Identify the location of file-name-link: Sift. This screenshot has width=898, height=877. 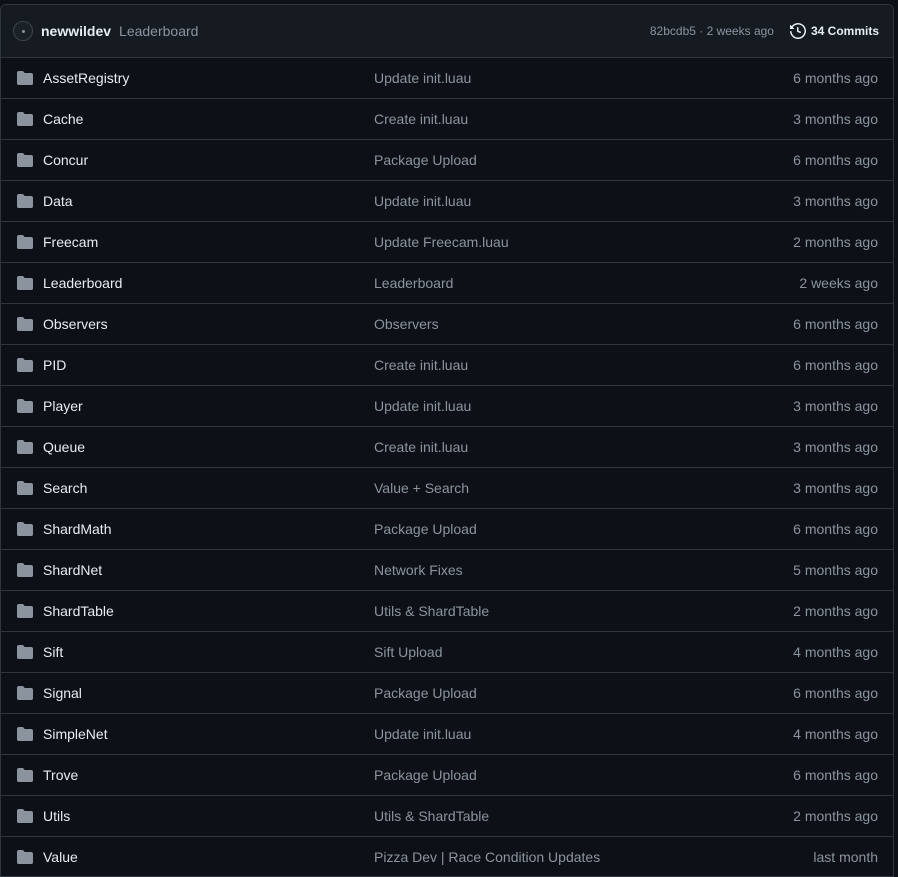
(53, 652).